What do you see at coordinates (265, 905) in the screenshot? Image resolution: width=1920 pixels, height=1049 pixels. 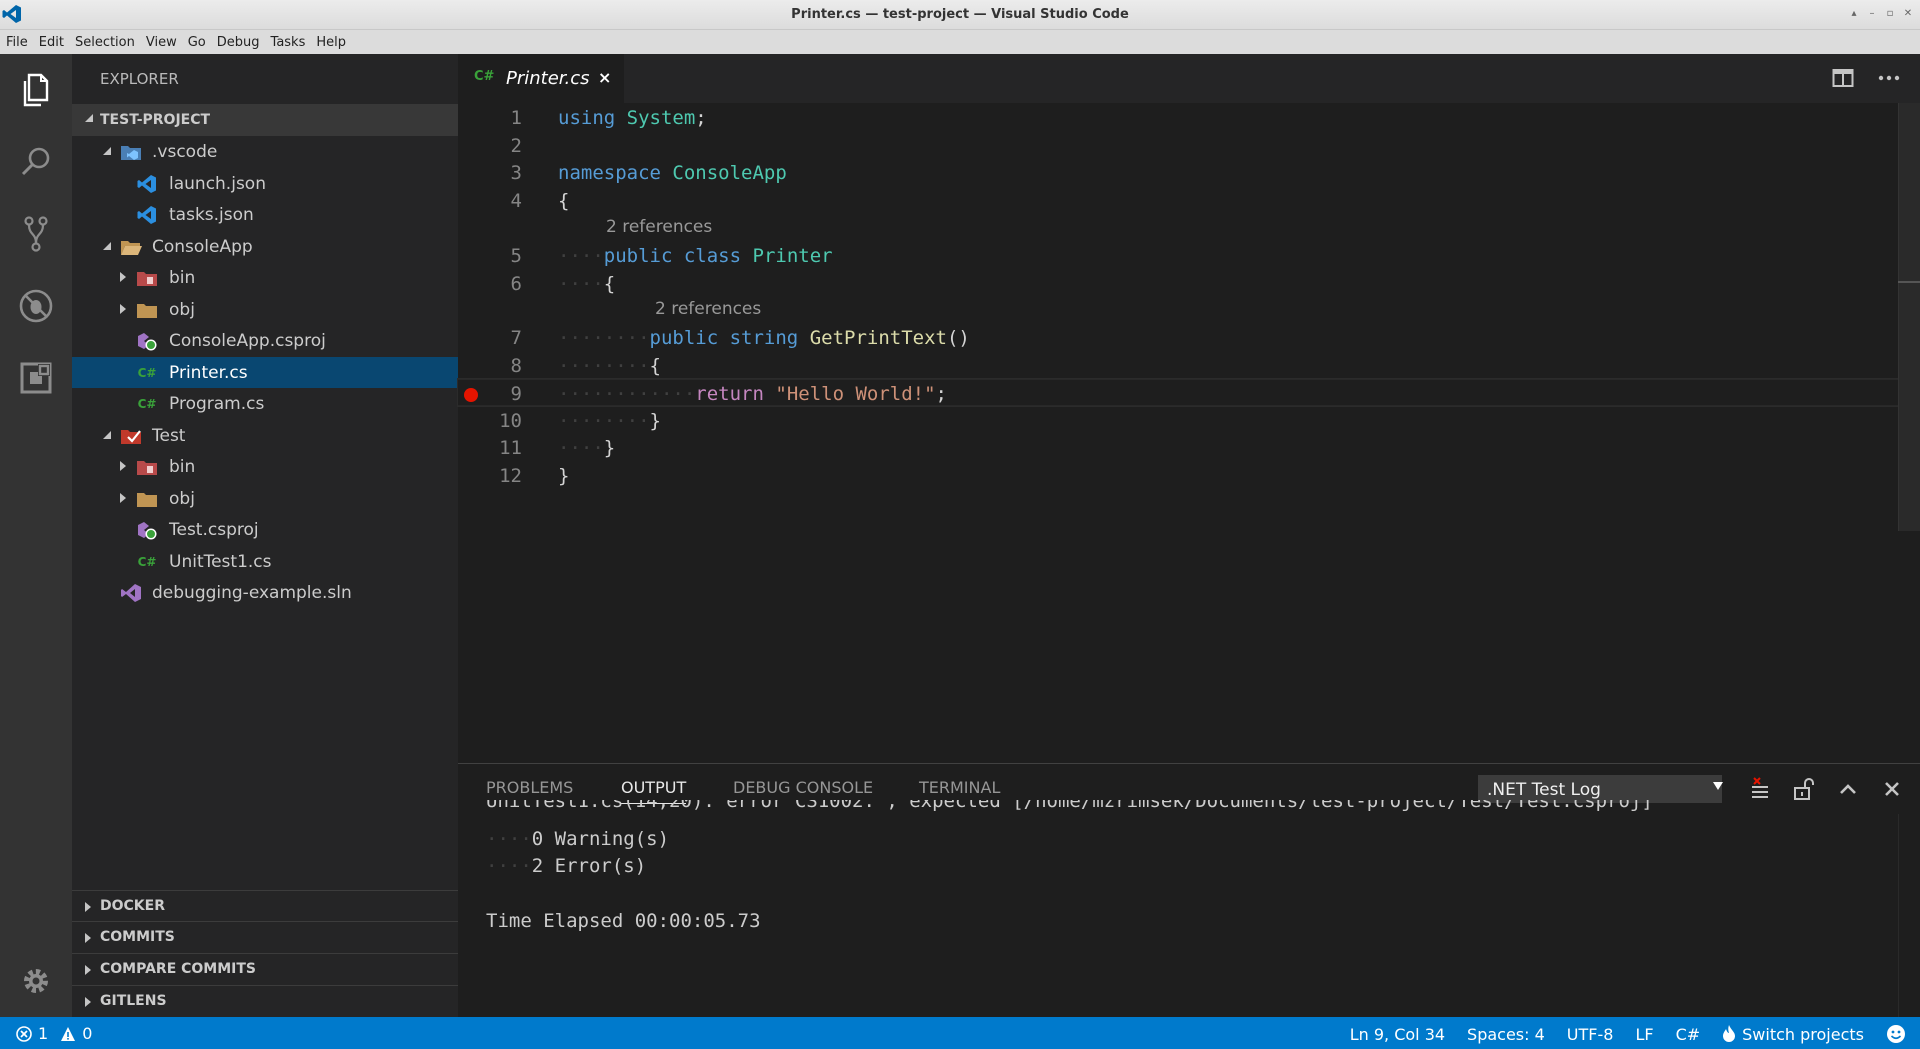 I see `section-docker: DOCKER` at bounding box center [265, 905].